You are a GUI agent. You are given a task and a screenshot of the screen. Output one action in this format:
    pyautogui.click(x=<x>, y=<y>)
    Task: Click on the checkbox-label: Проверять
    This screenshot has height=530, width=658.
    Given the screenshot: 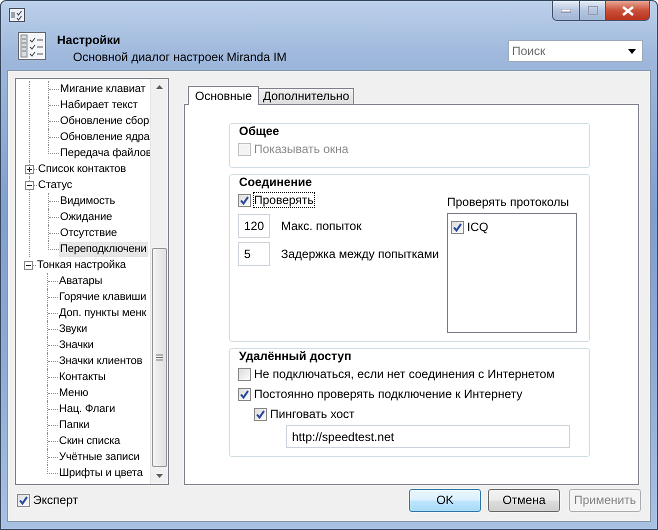 What is the action you would take?
    pyautogui.click(x=284, y=200)
    